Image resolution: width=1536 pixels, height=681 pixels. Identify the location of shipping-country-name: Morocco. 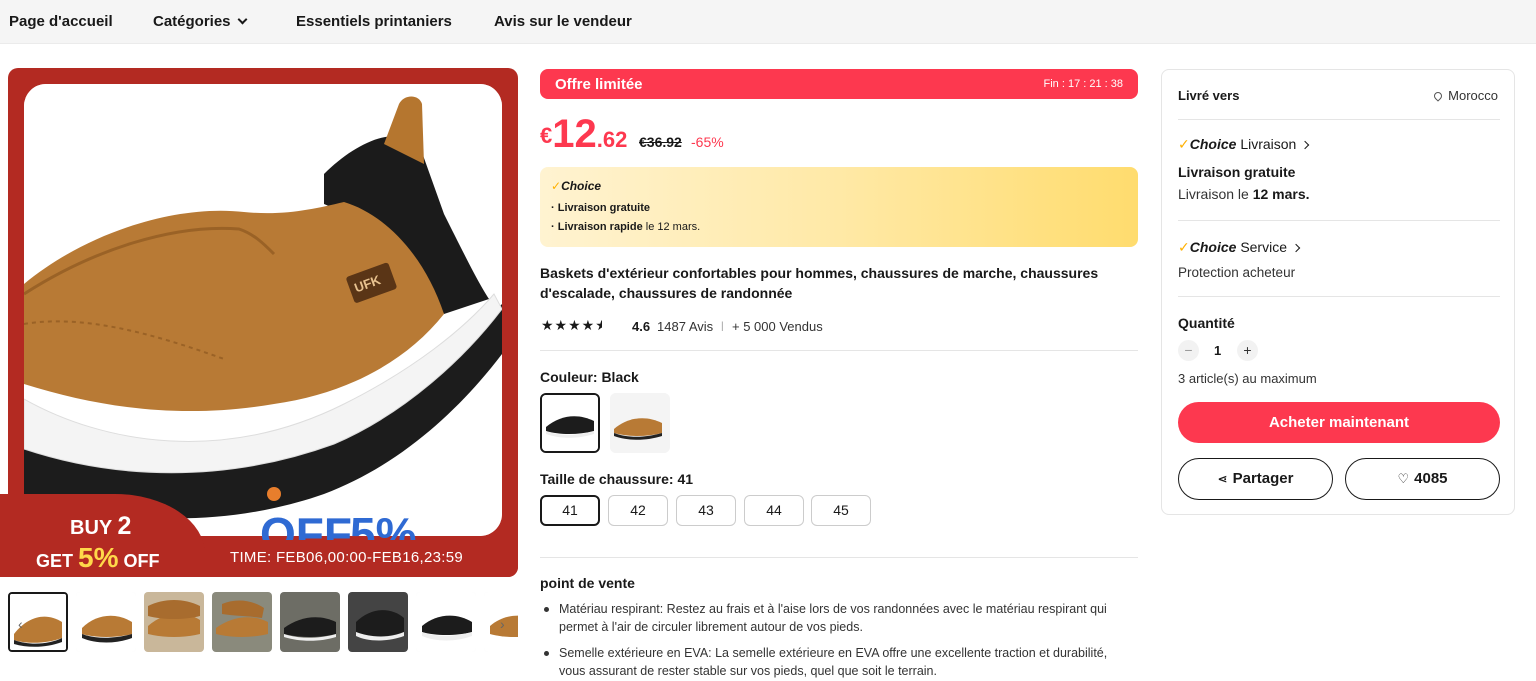
(1473, 95).